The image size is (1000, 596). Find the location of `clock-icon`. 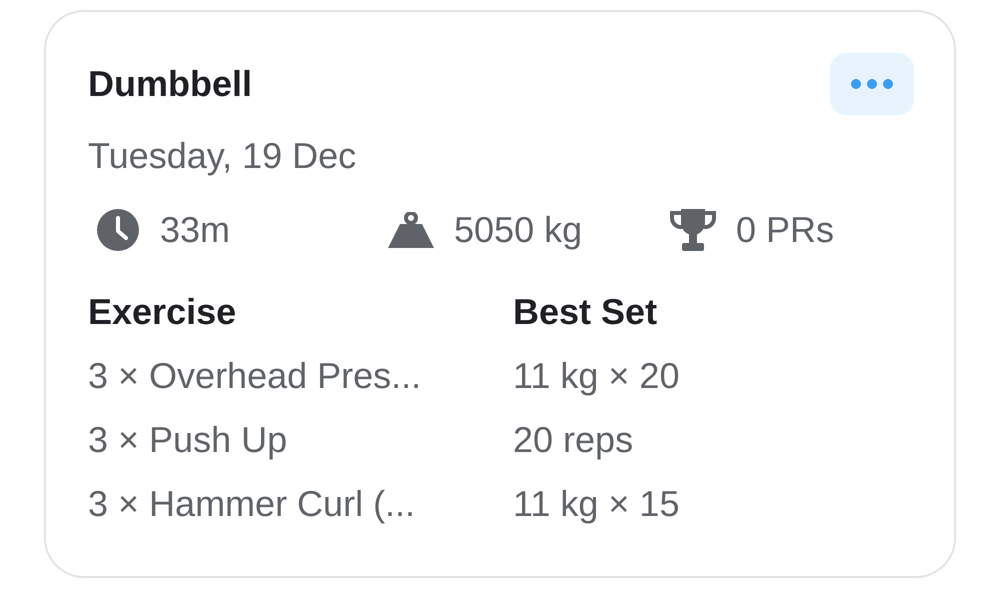

clock-icon is located at coordinates (118, 230).